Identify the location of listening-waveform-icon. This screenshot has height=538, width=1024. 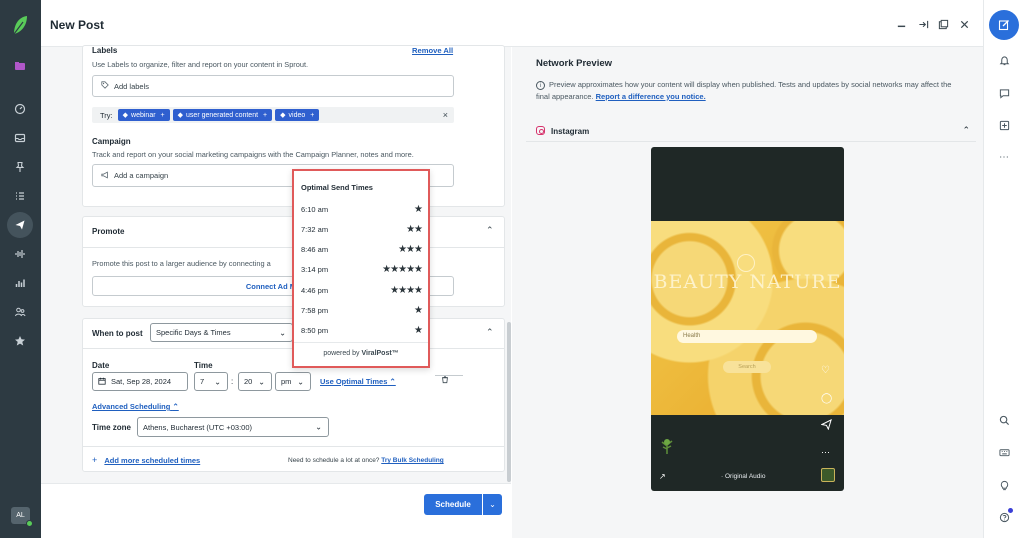
(20, 254).